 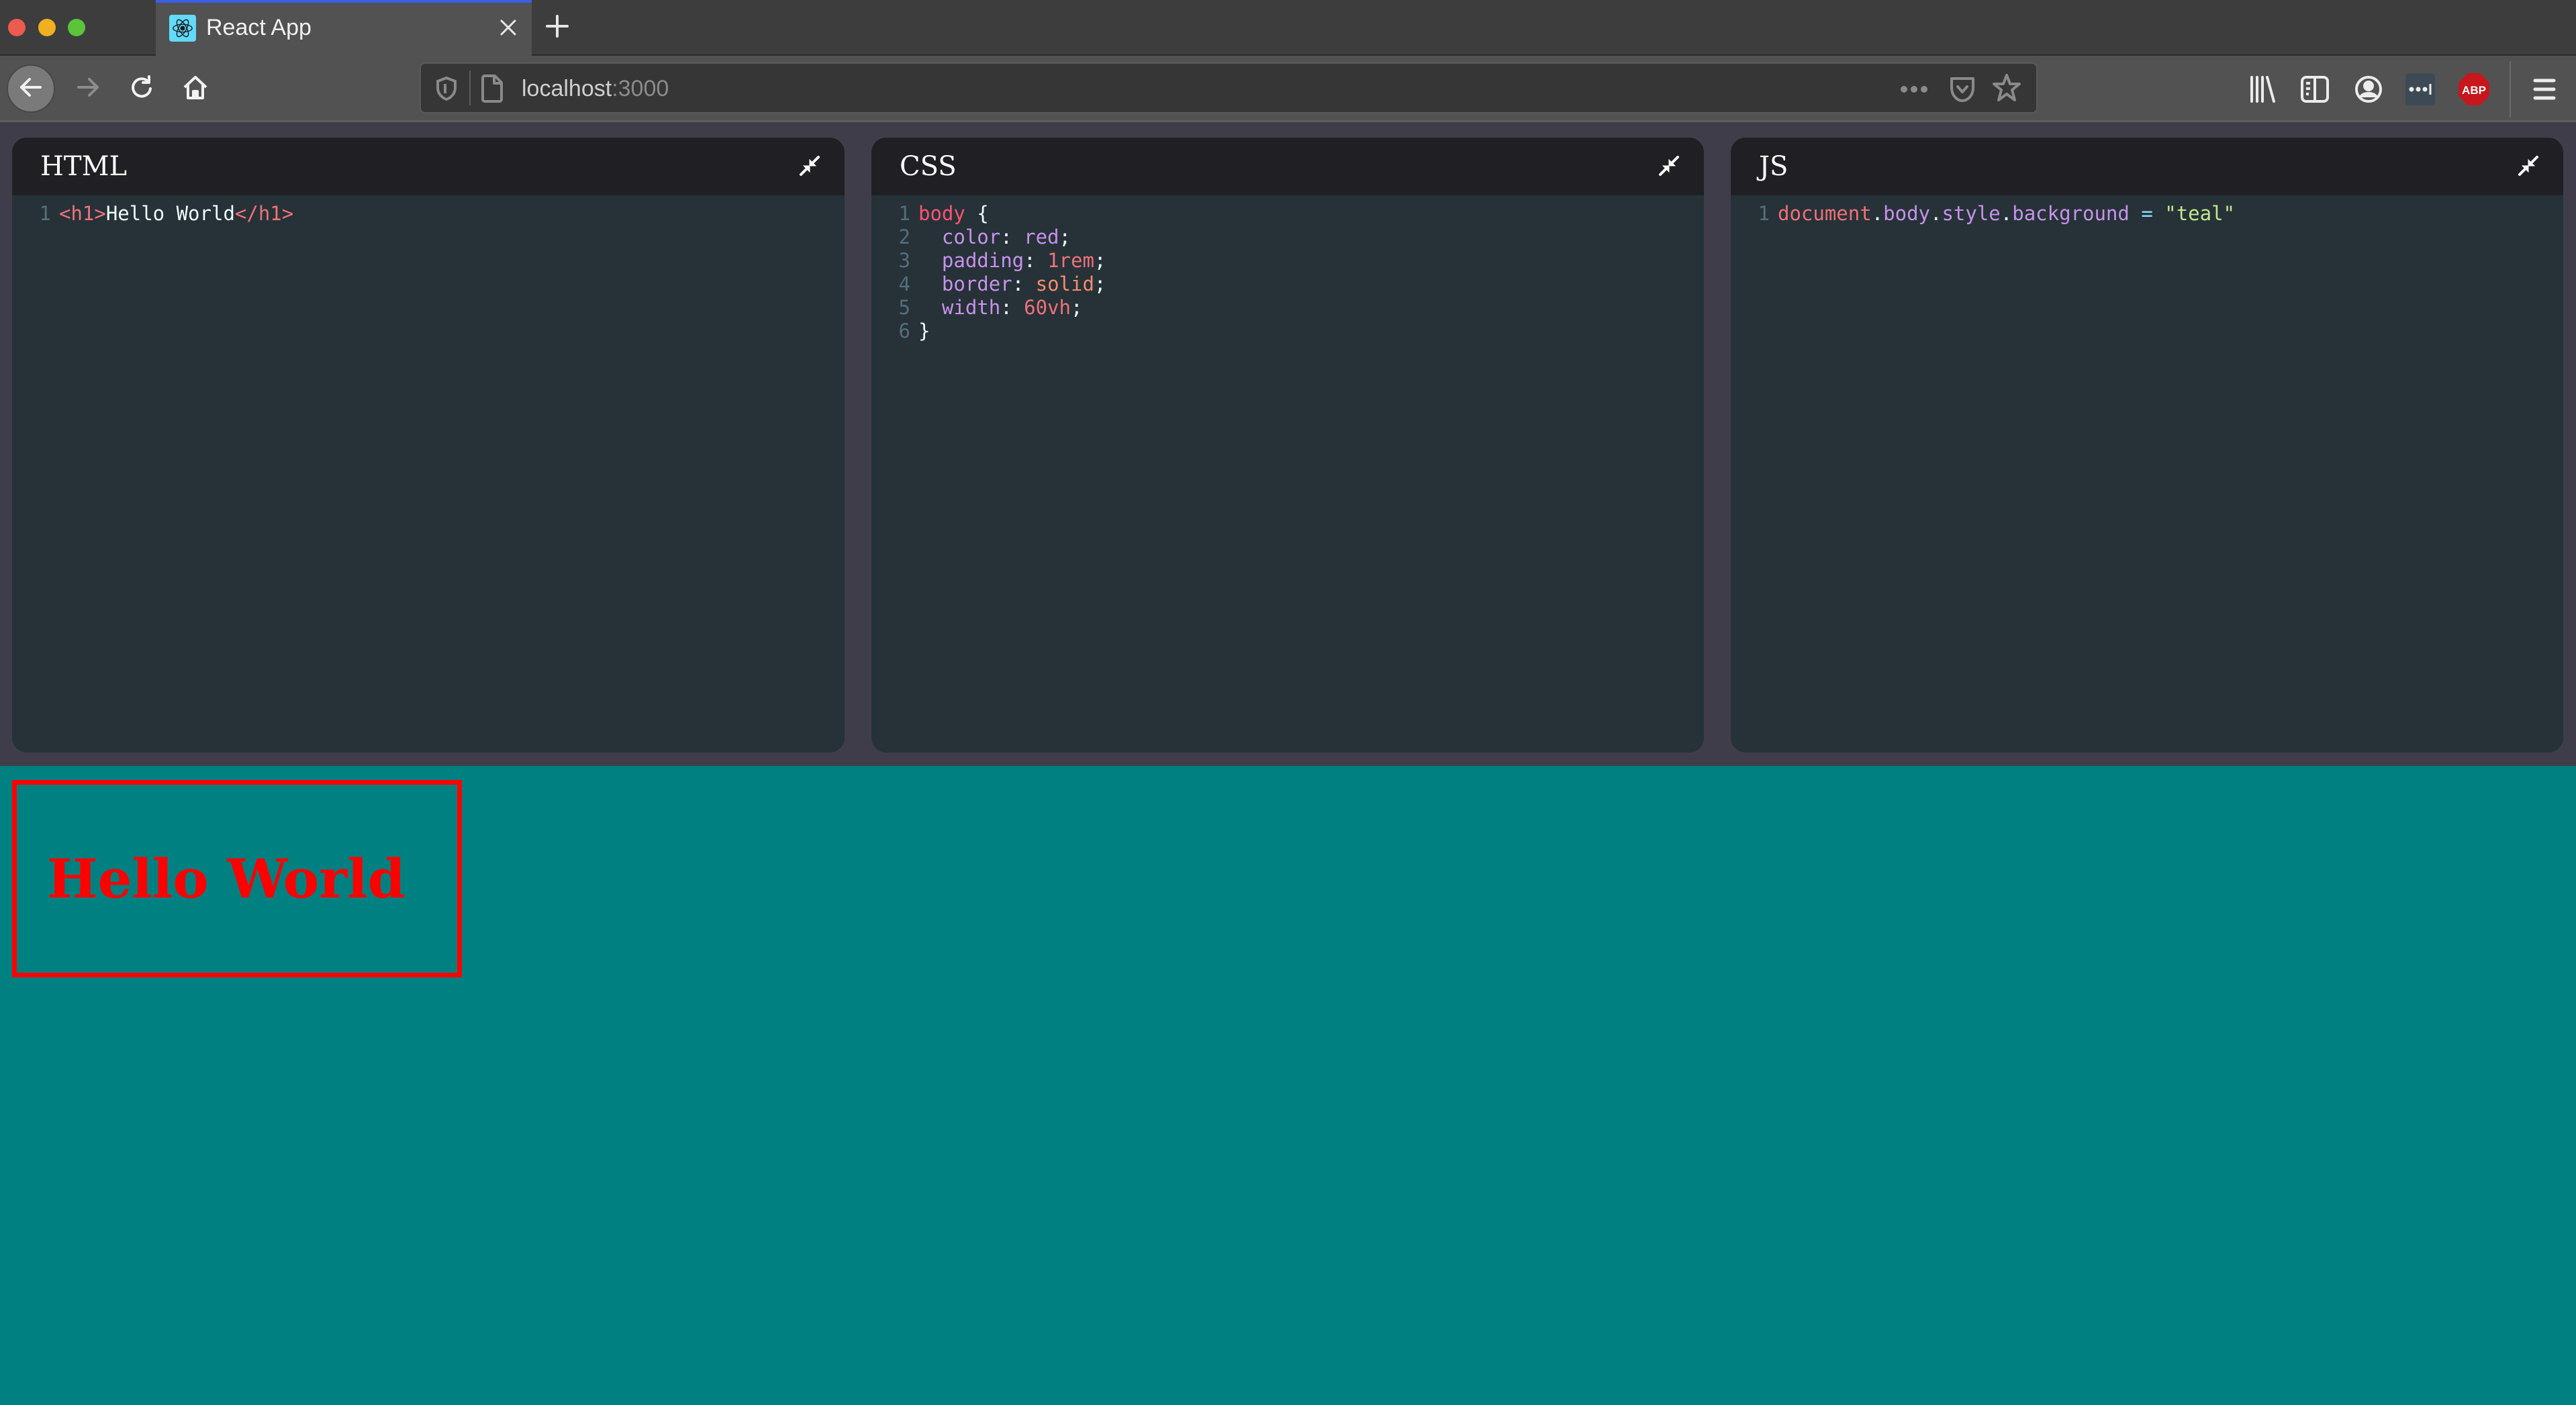 I want to click on home-icon, so click(x=196, y=88).